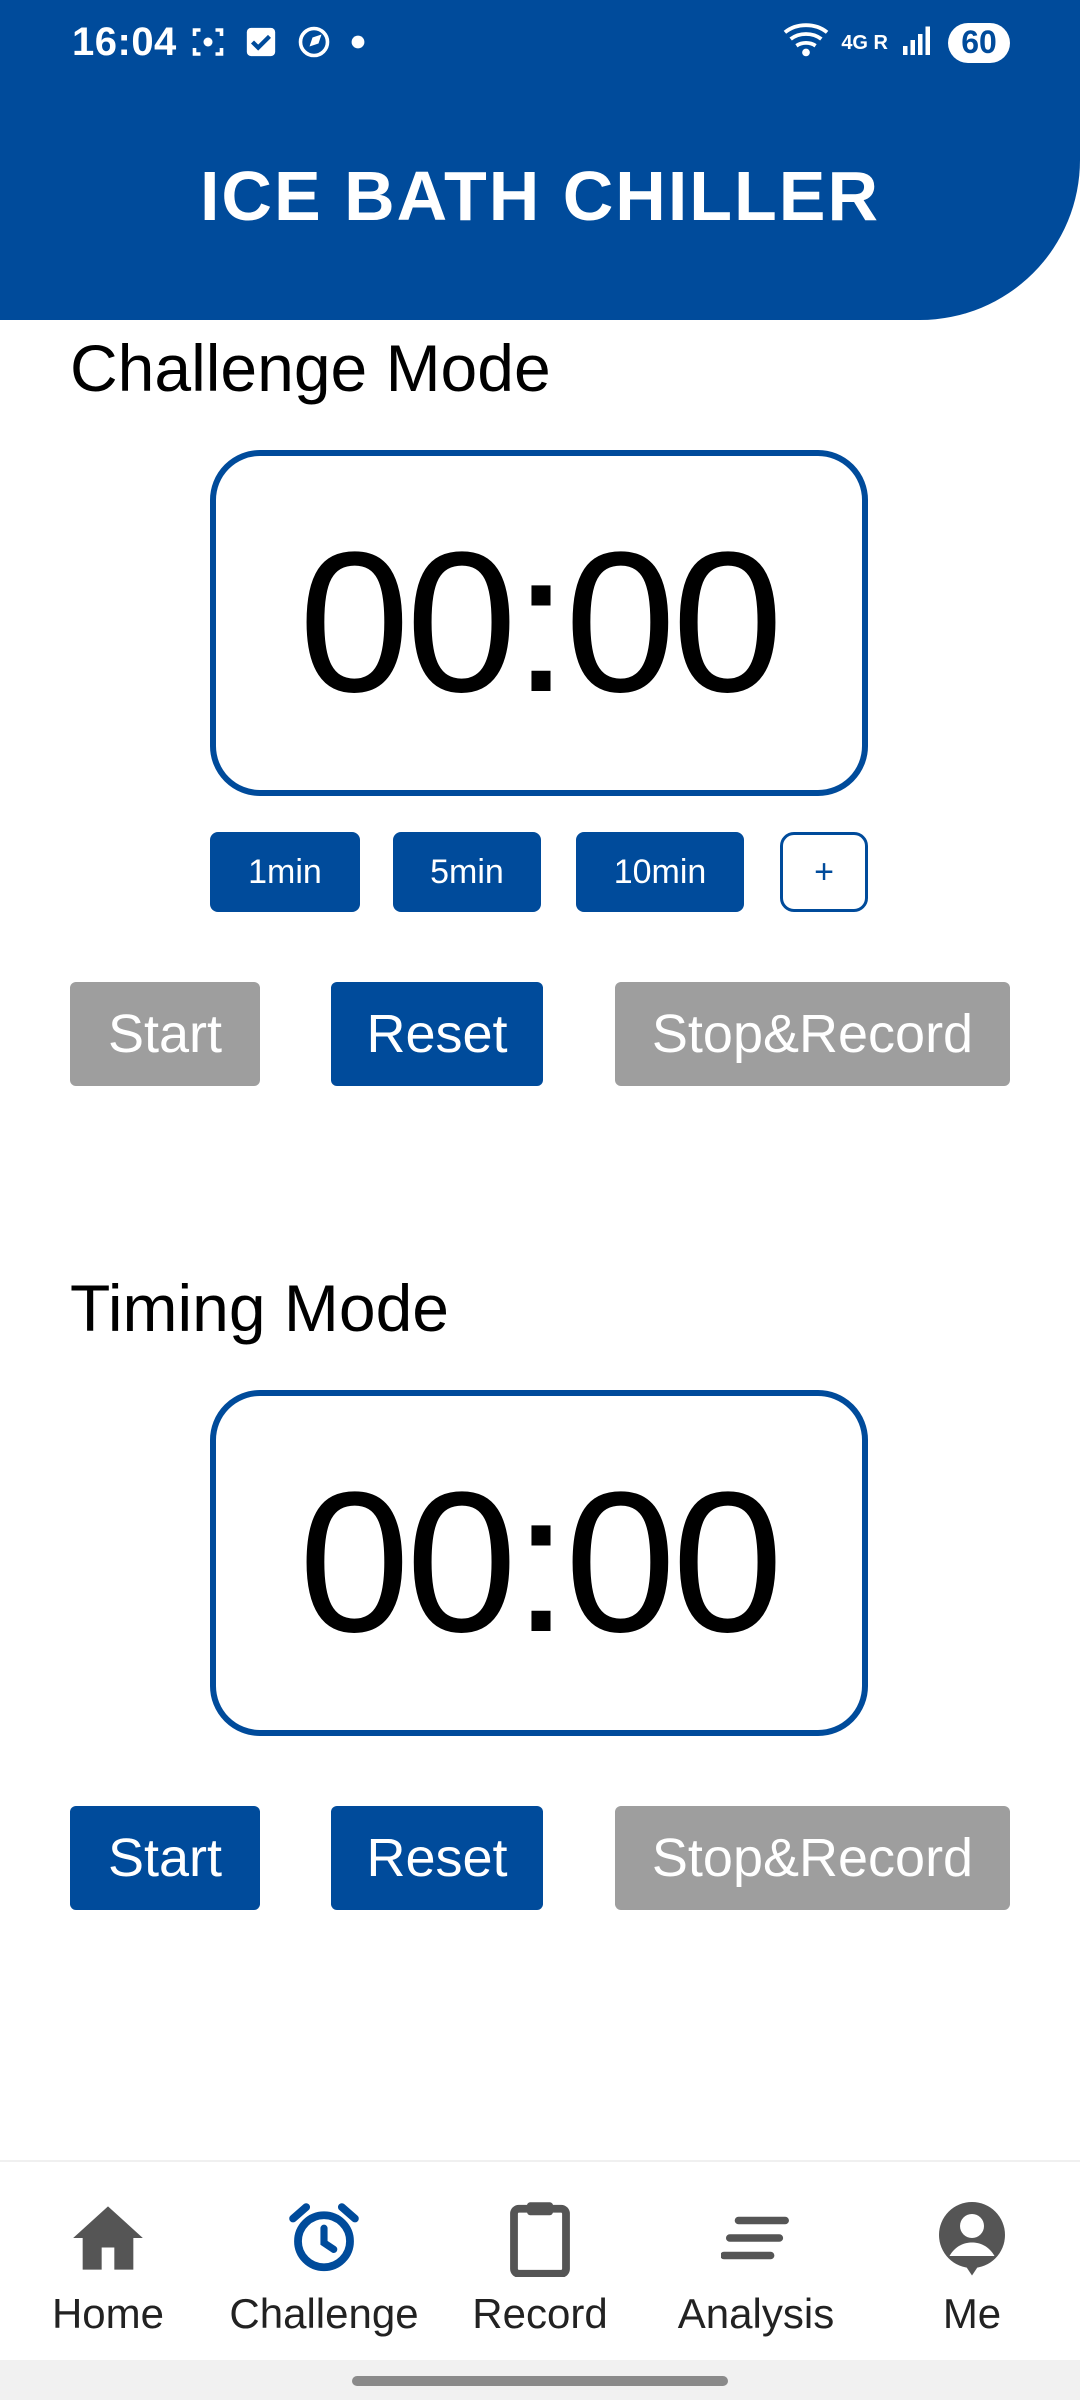 The width and height of the screenshot is (1080, 2400). What do you see at coordinates (540, 2238) in the screenshot?
I see `clipboard-icon` at bounding box center [540, 2238].